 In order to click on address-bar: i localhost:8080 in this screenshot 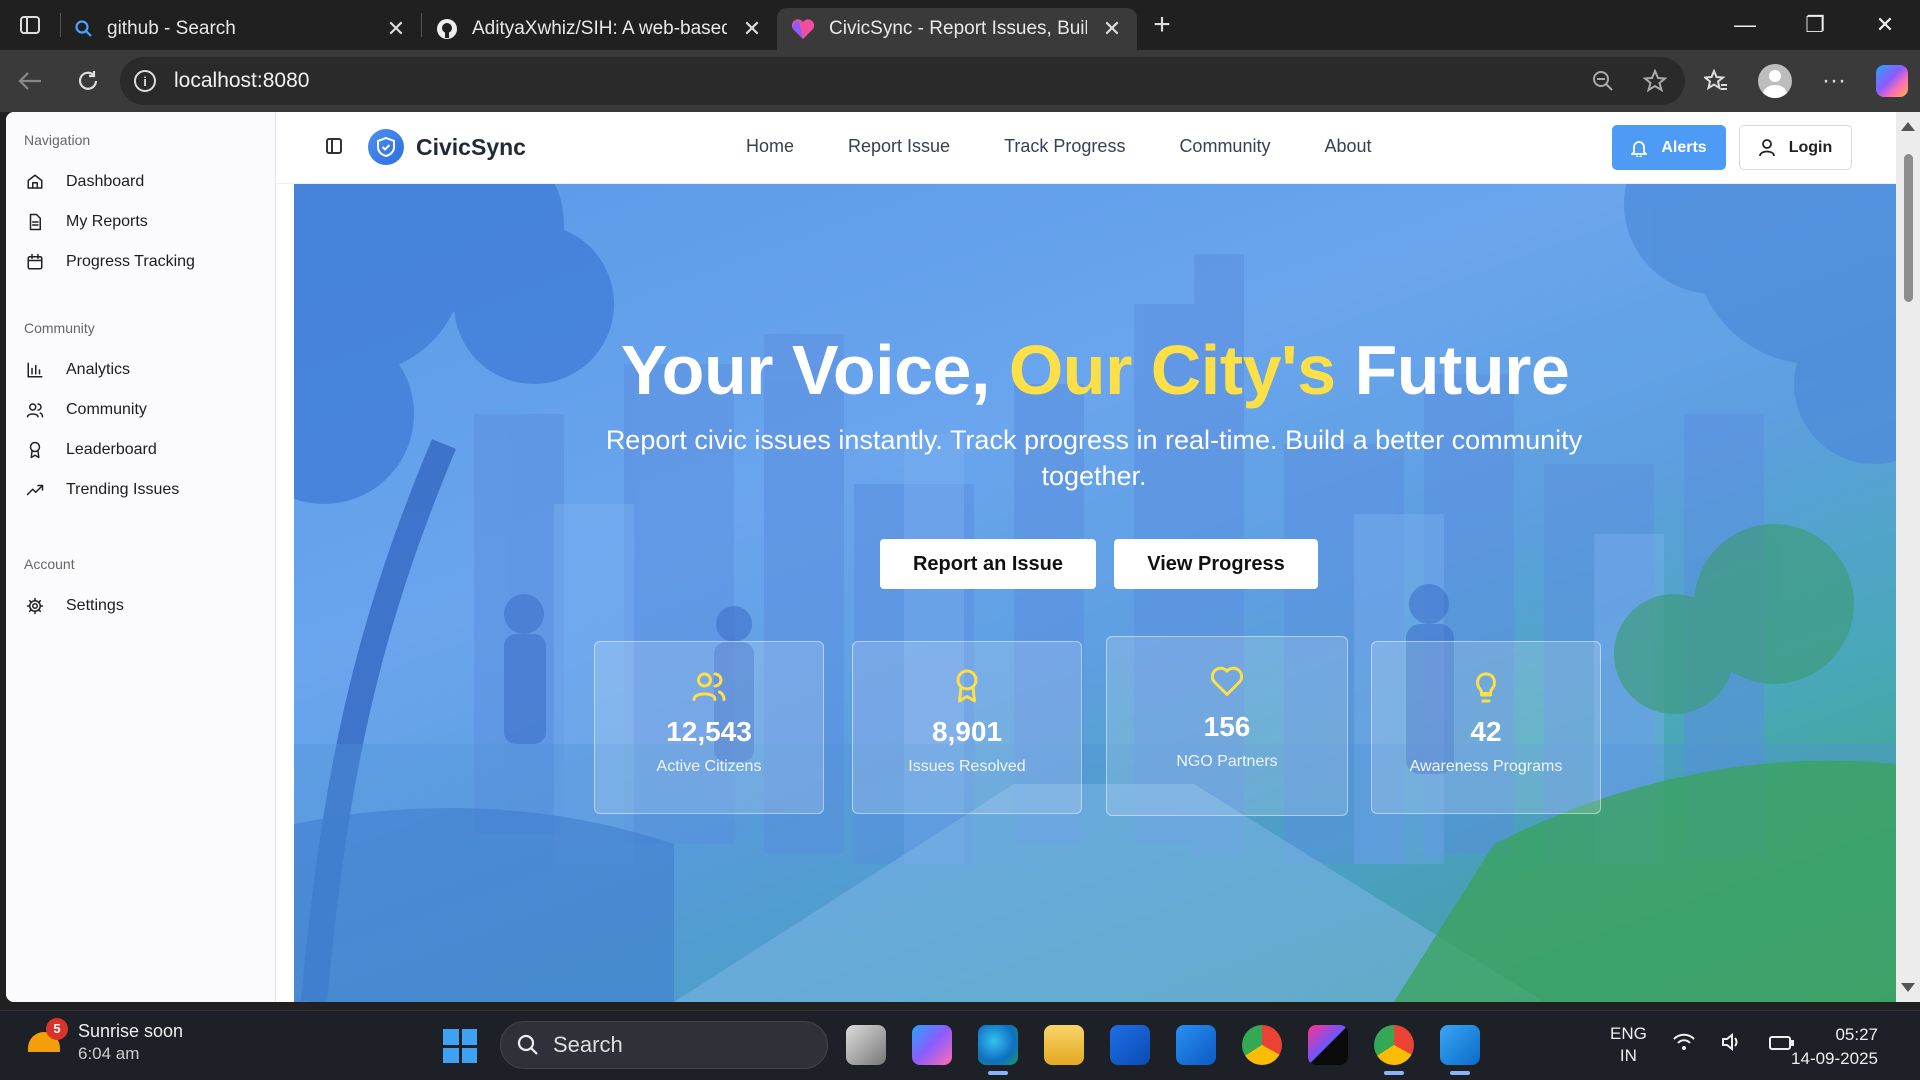, I will do `click(902, 81)`.